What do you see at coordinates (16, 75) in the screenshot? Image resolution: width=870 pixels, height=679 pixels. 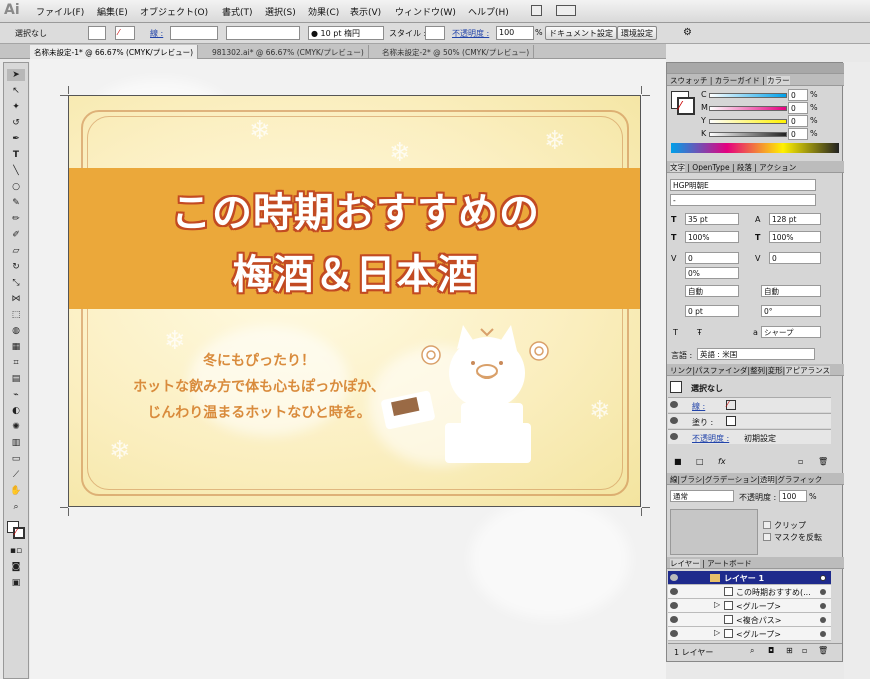 I see `selection-tool-icon: ➤` at bounding box center [16, 75].